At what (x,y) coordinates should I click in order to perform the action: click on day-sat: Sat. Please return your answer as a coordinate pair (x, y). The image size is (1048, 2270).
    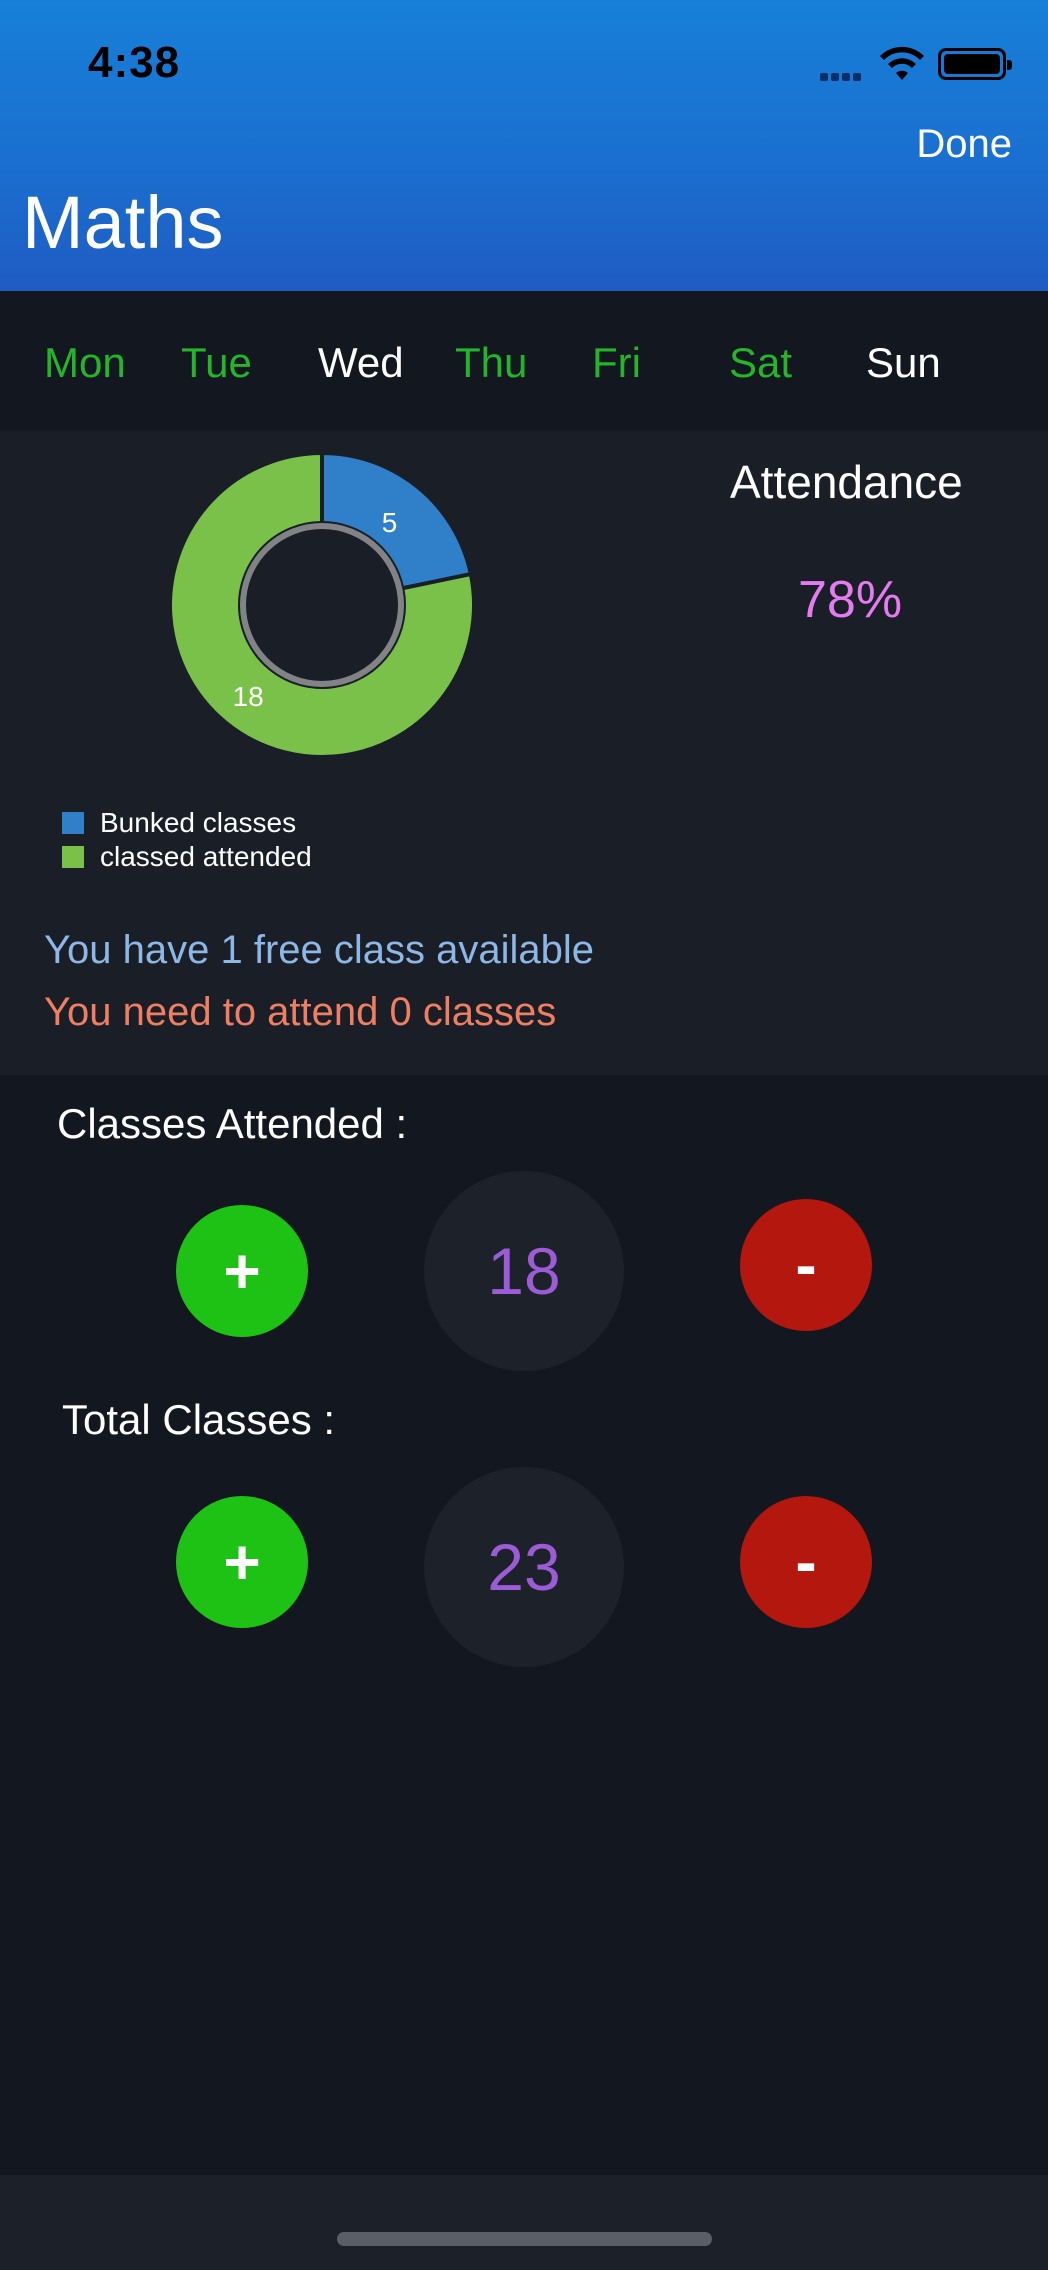
    Looking at the image, I should click on (760, 363).